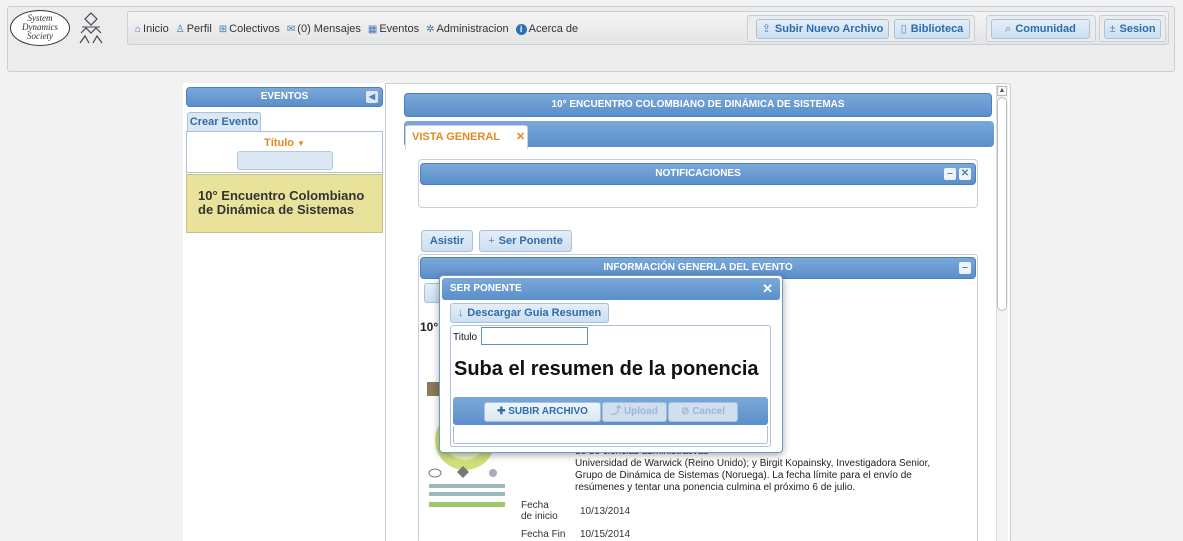 This screenshot has height=541, width=1183. Describe the element at coordinates (223, 29) in the screenshot. I see `group-icon: ⊞` at that location.